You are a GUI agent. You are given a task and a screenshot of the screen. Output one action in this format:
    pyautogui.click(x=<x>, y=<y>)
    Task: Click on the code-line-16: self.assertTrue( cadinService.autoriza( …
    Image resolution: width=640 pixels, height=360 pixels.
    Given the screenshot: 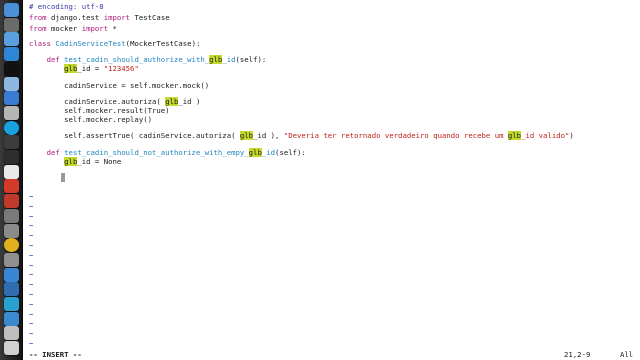 What is the action you would take?
    pyautogui.click(x=301, y=135)
    